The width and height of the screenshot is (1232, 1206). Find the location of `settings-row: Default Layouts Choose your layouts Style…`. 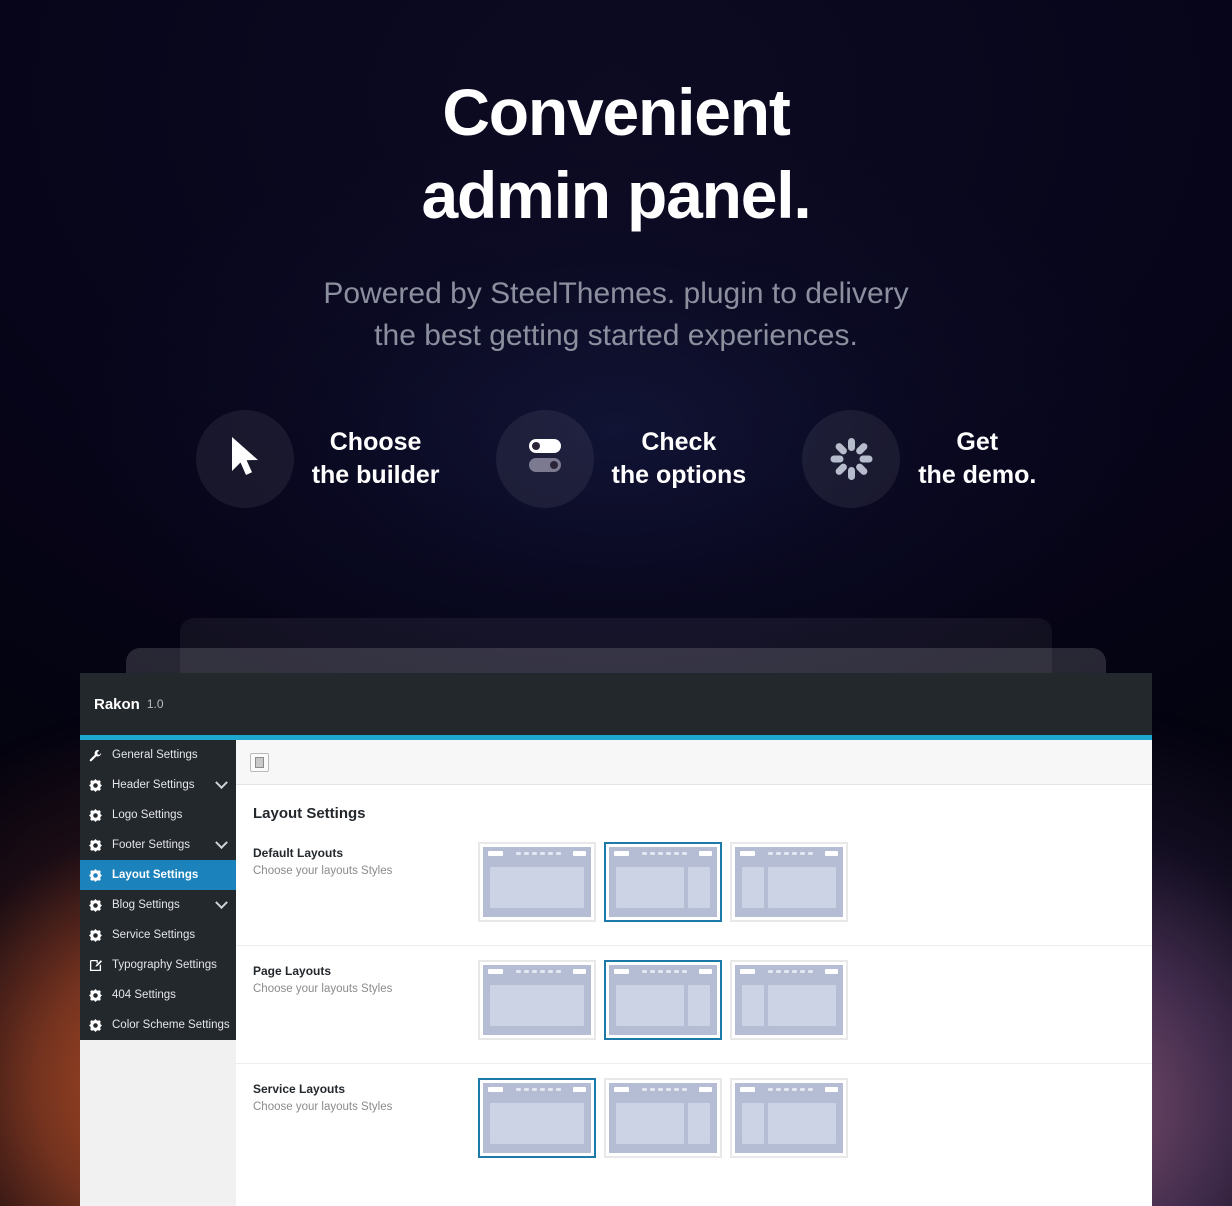

settings-row: Default Layouts Choose your layouts Style… is located at coordinates (694, 887).